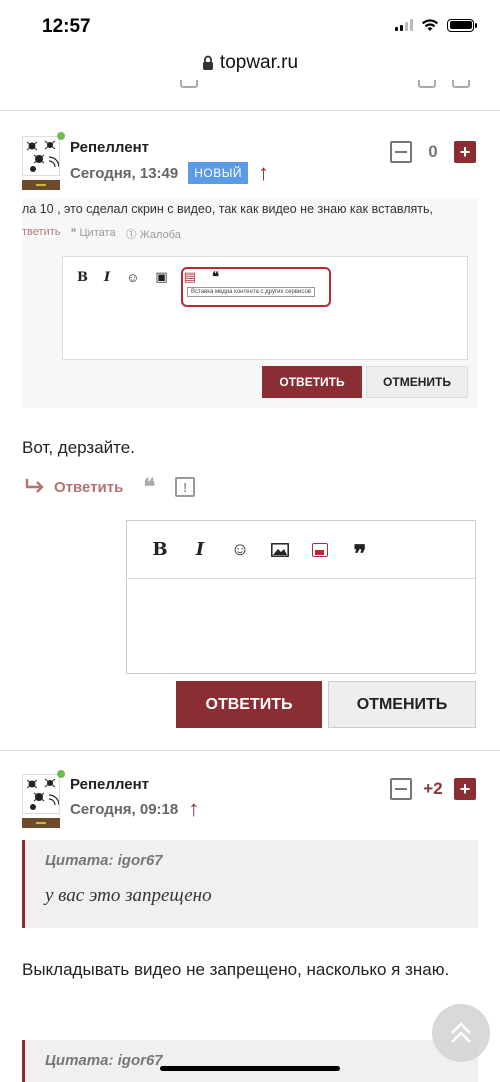  I want to click on quote-author: Цитата: igor67, so click(104, 860).